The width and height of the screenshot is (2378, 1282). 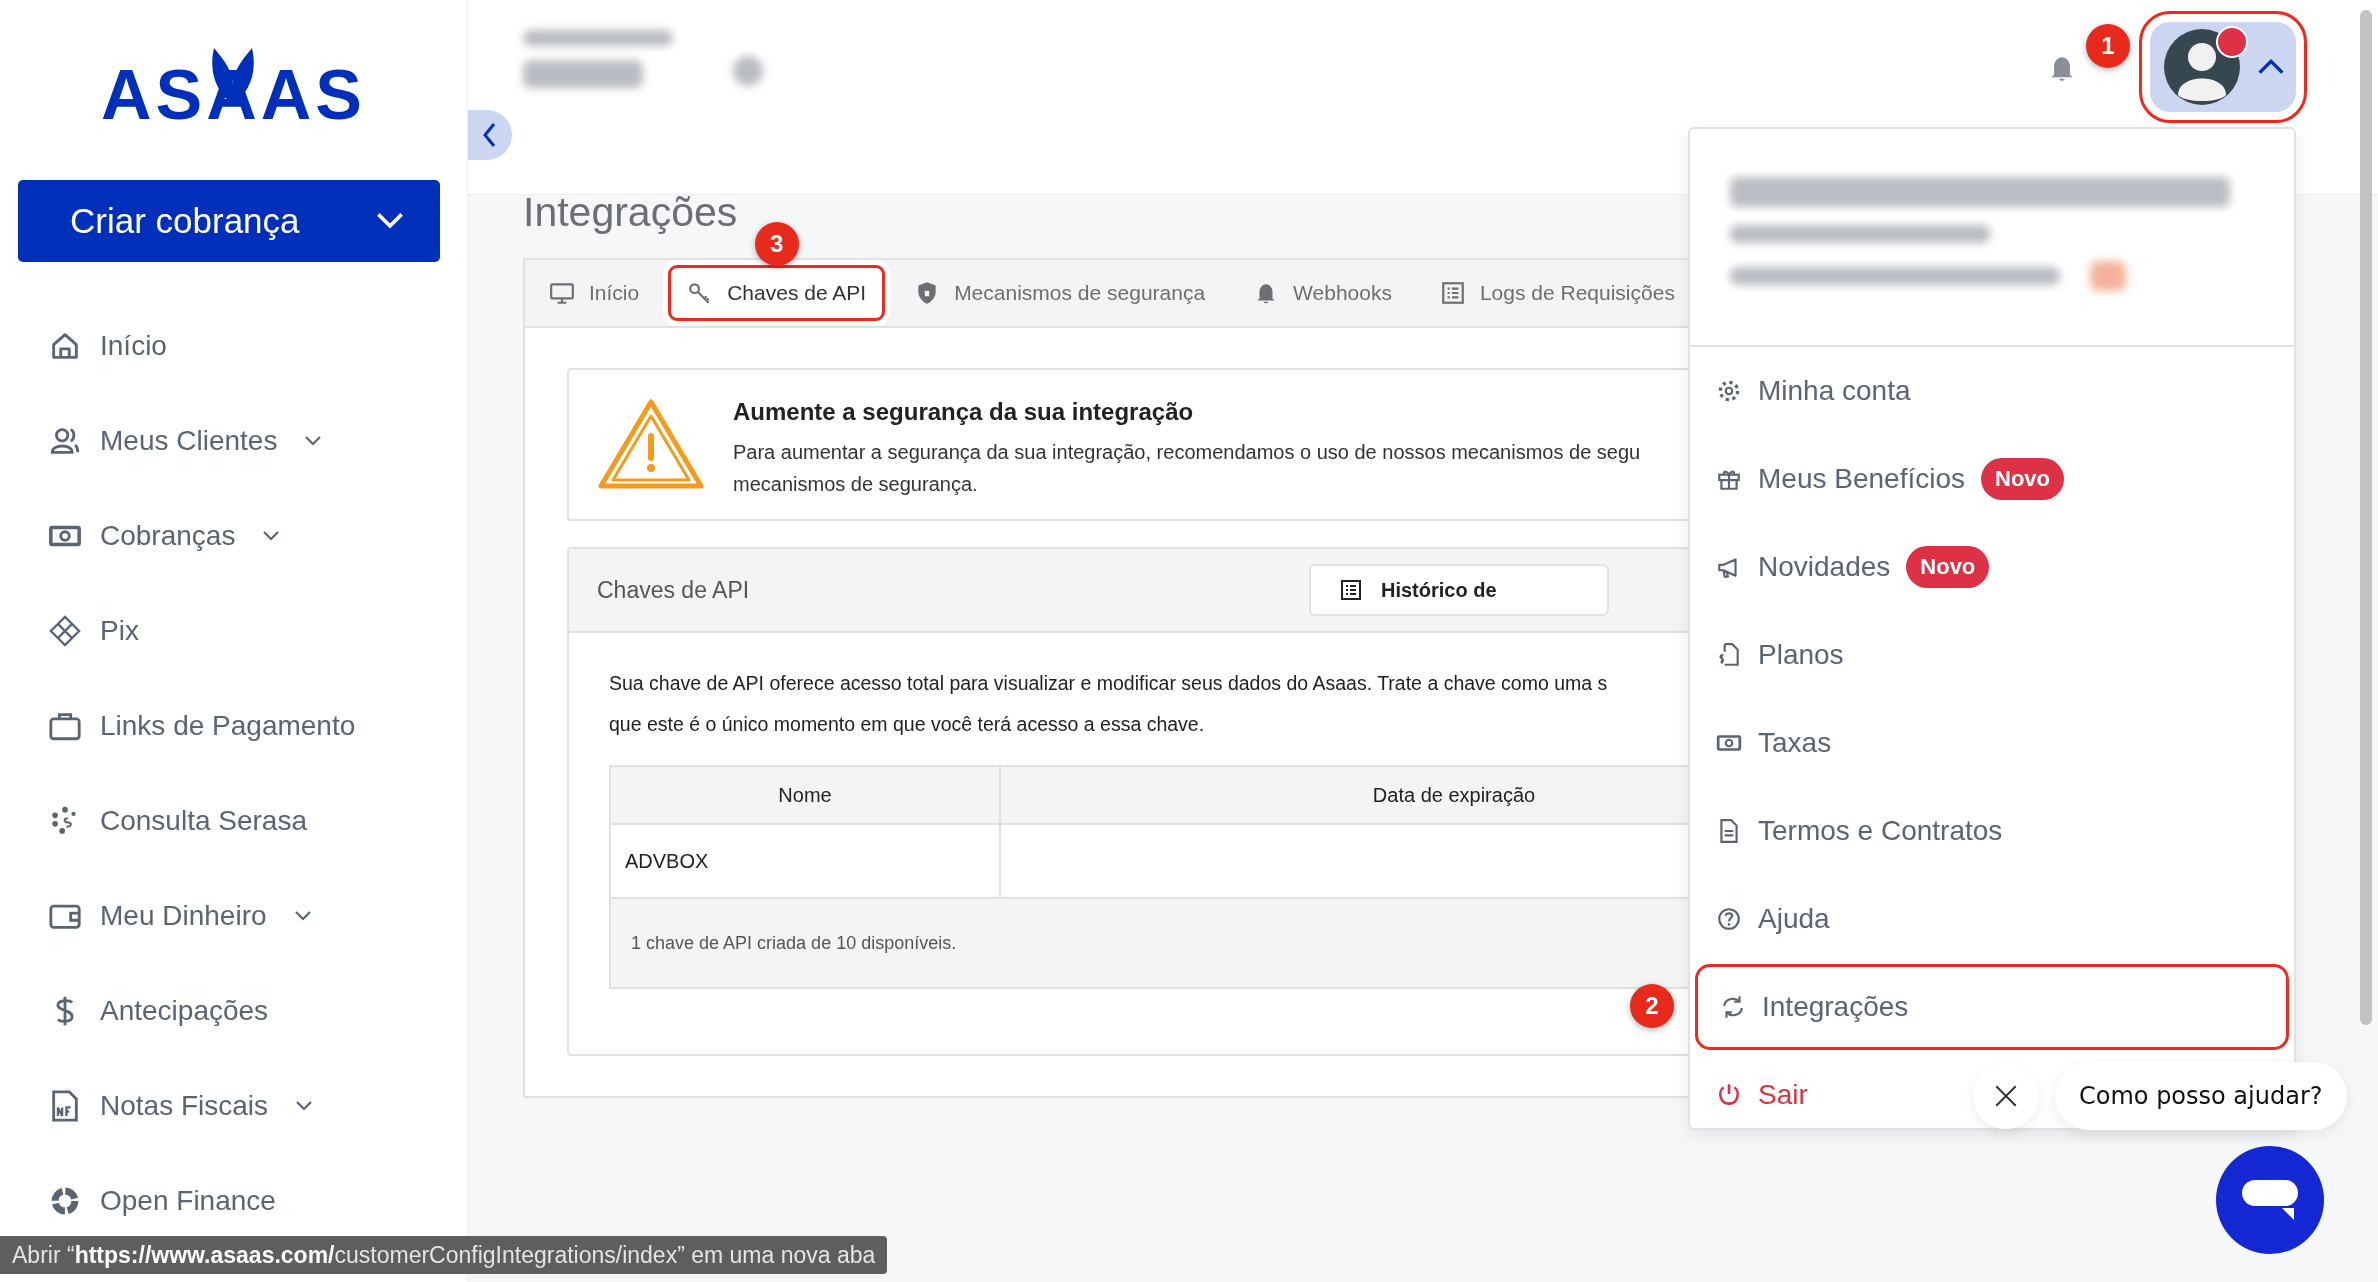 I want to click on close-icon, so click(x=2006, y=1096).